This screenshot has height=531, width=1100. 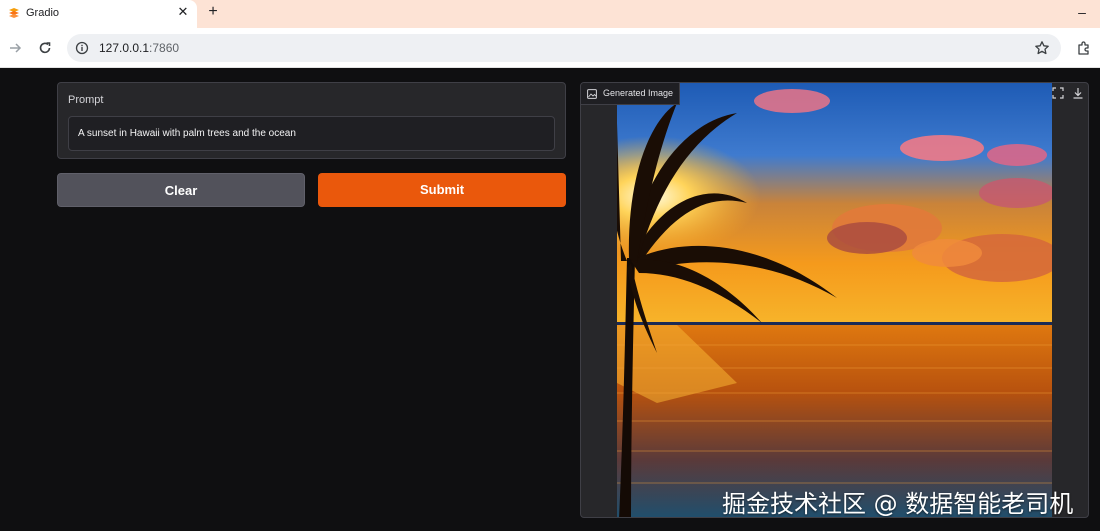 I want to click on browser-tab: Gradio ✕, so click(x=98, y=14).